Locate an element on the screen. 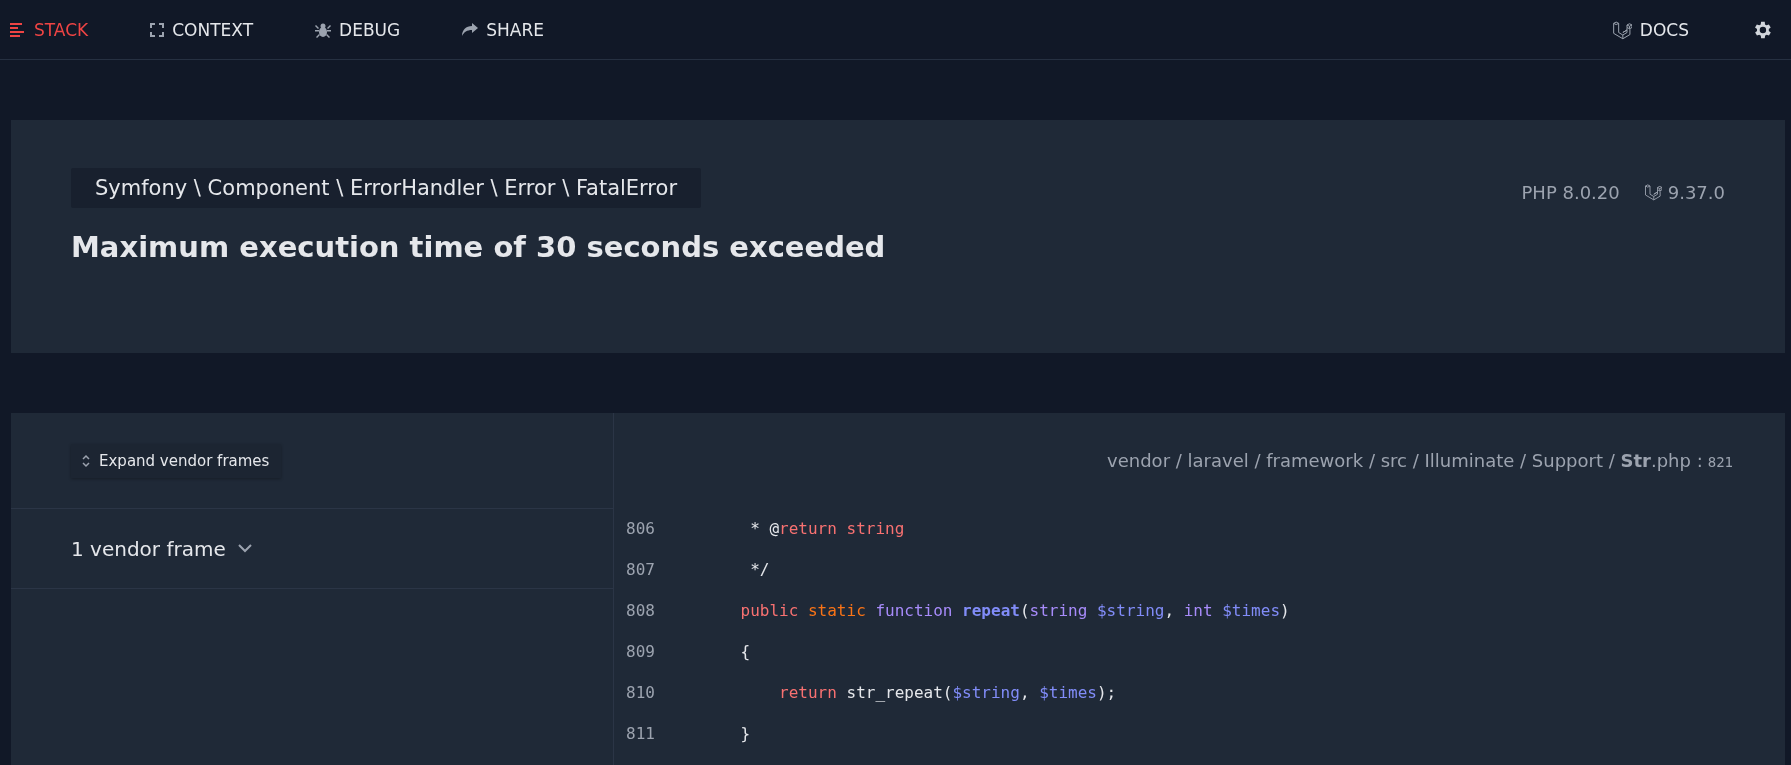 The width and height of the screenshot is (1791, 765). code-line: public static function repeat(string $string, int $times) is located at coordinates (1014, 610).